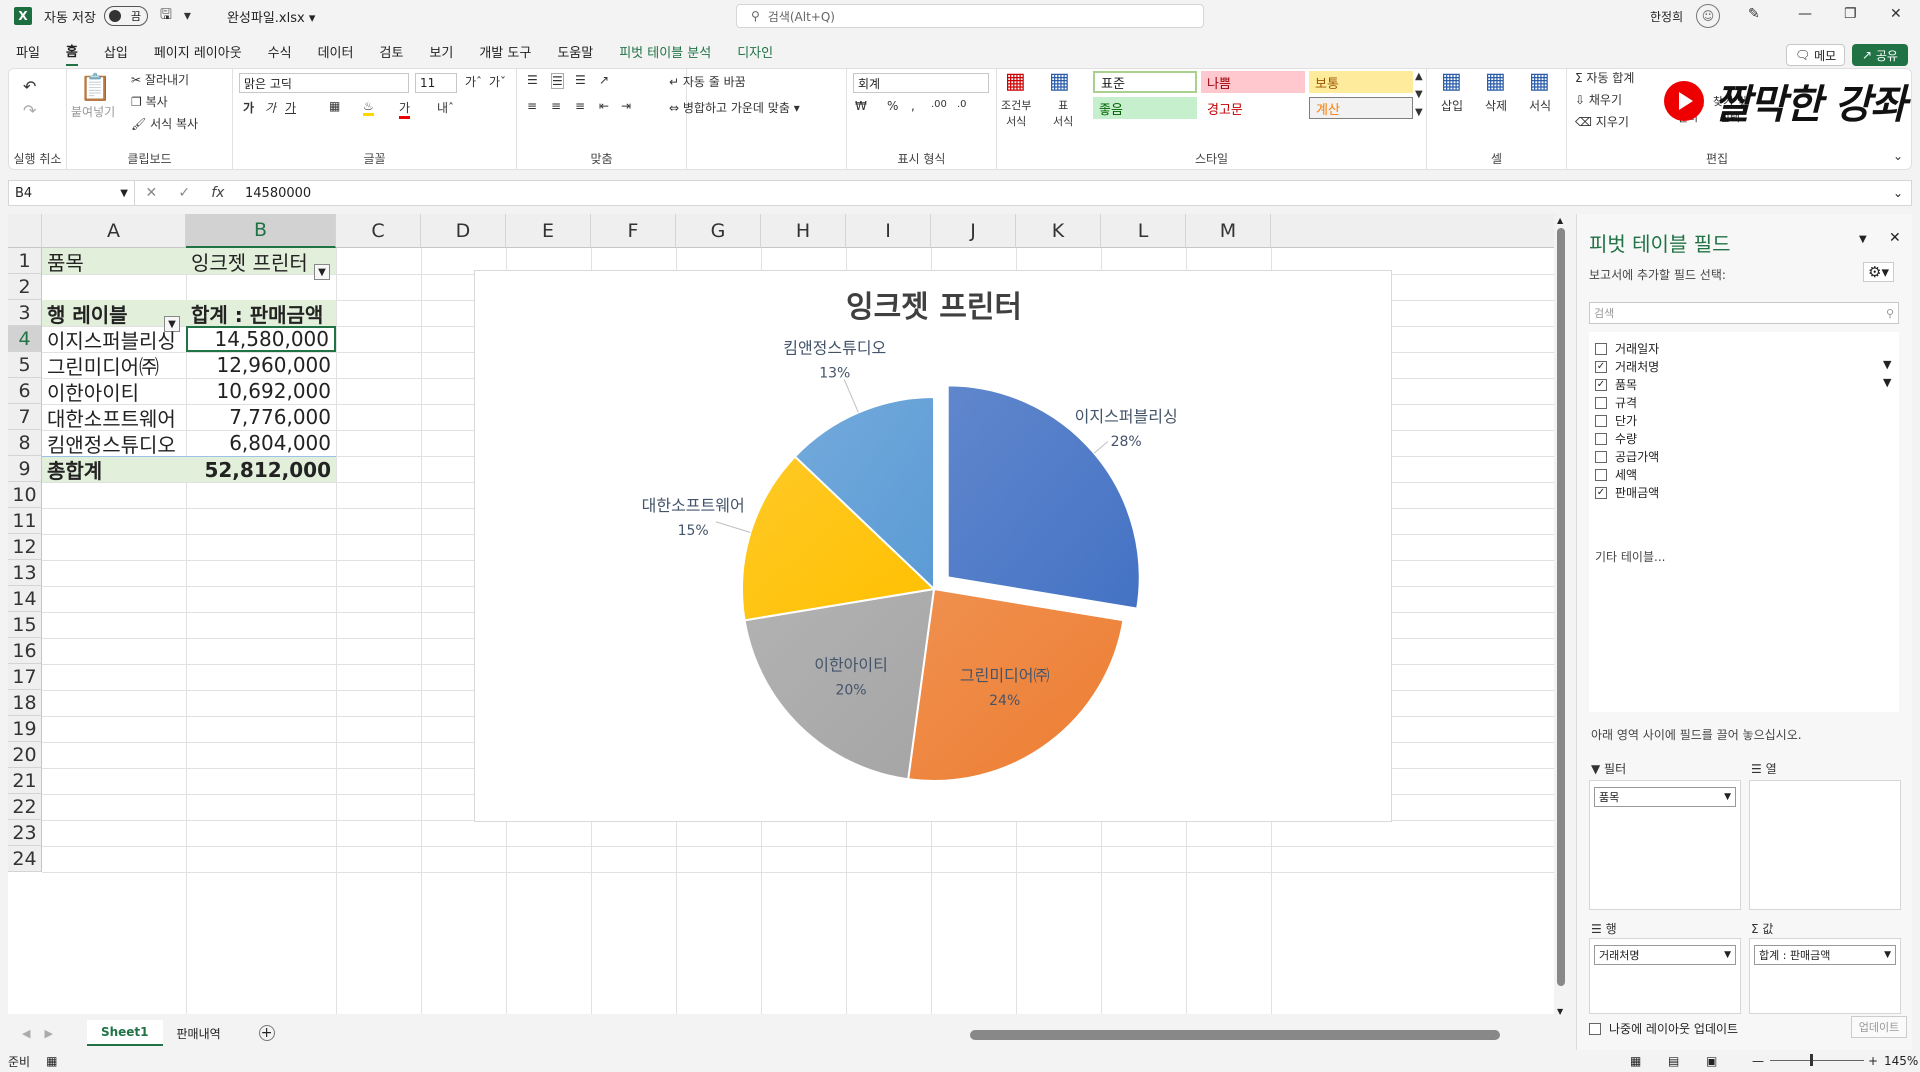  What do you see at coordinates (1451, 81) in the screenshot?
I see `insert-cells-icon: ▦` at bounding box center [1451, 81].